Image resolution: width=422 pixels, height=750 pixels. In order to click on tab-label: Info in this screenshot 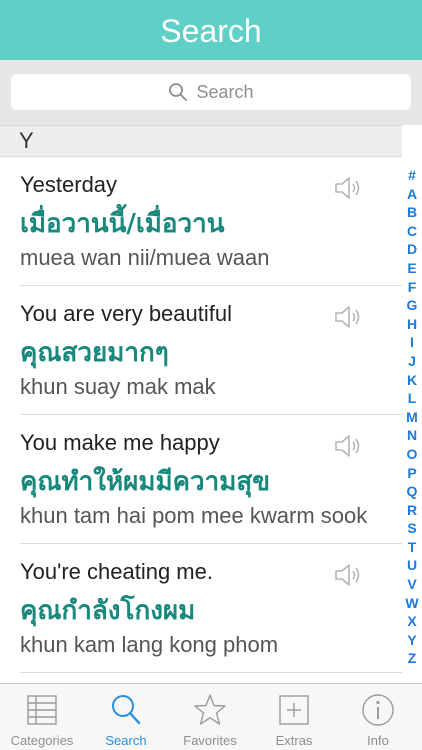, I will do `click(378, 740)`.